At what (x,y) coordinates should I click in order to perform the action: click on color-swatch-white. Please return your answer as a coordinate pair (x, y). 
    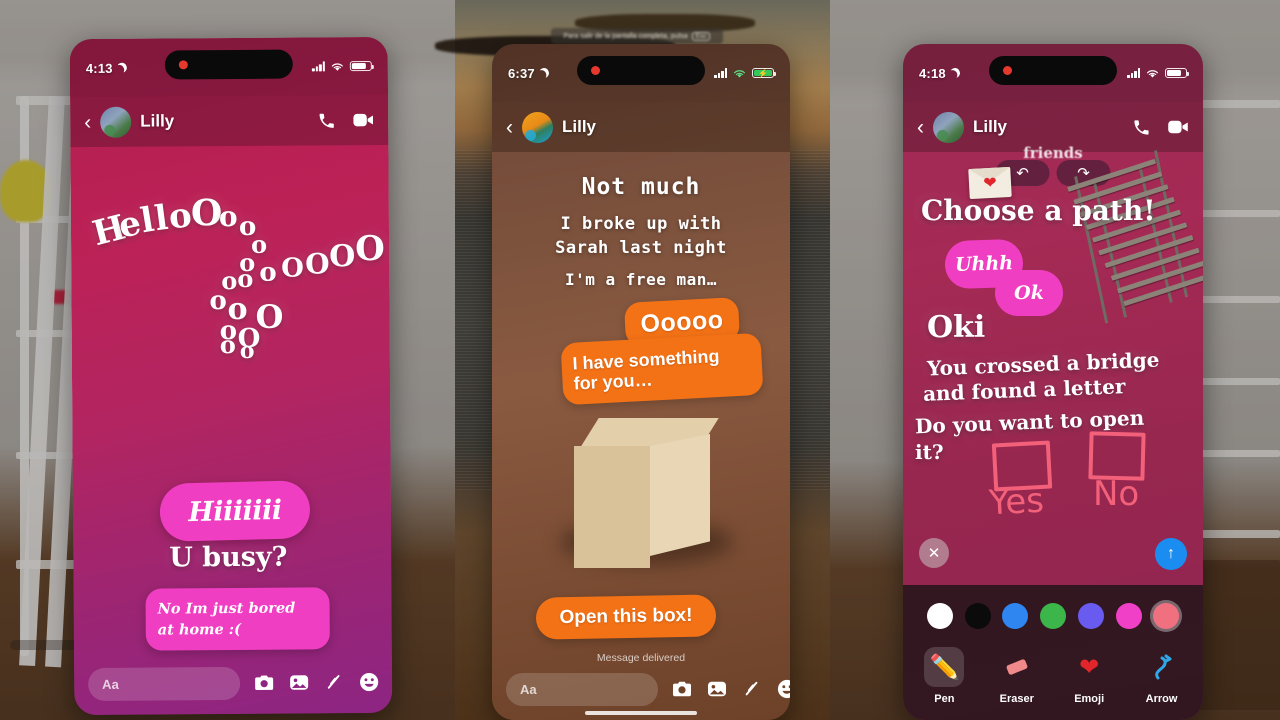
    Looking at the image, I should click on (939, 616).